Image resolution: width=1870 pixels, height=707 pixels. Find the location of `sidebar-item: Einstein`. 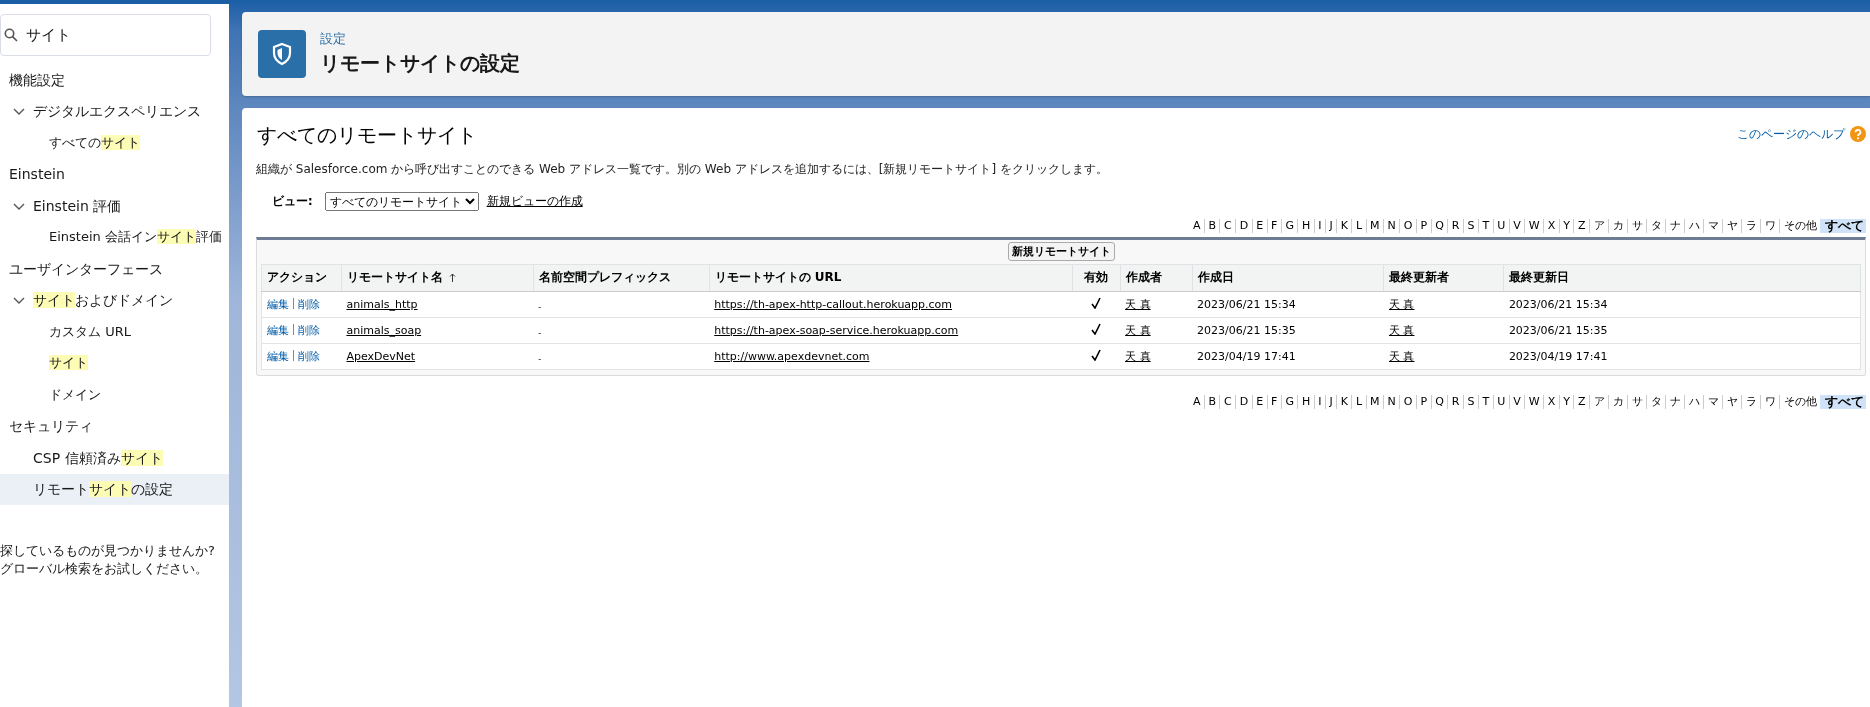

sidebar-item: Einstein is located at coordinates (114, 174).